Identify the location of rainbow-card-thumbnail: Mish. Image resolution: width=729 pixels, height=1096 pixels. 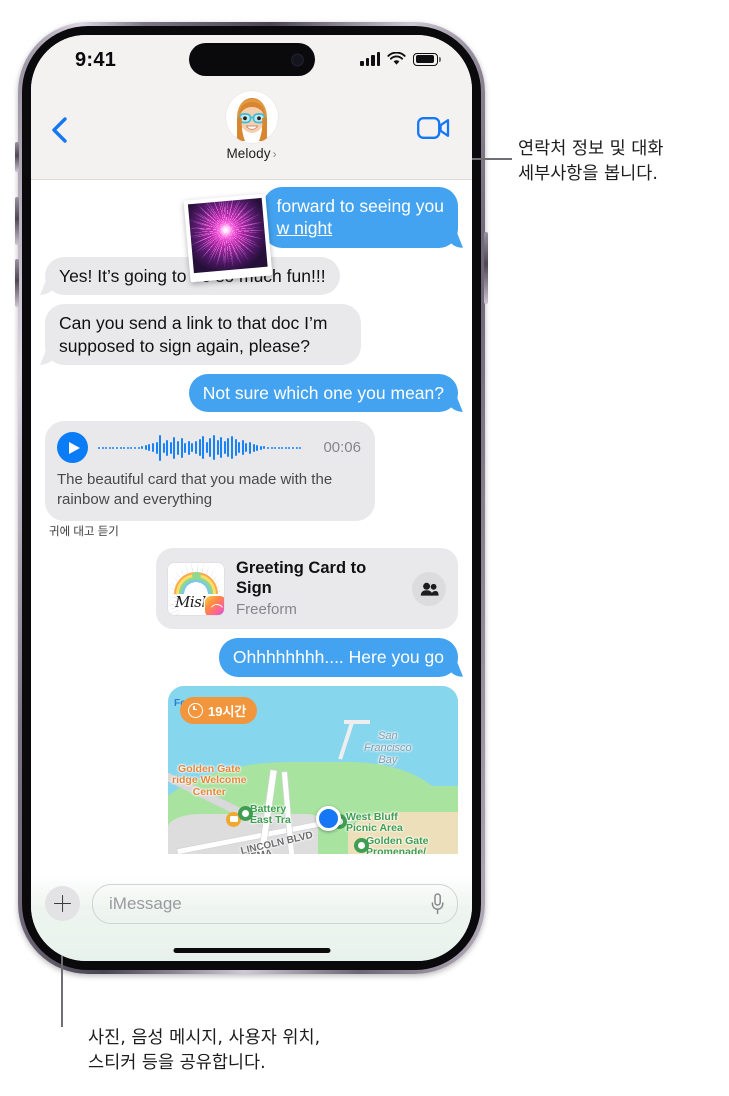
(196, 588).